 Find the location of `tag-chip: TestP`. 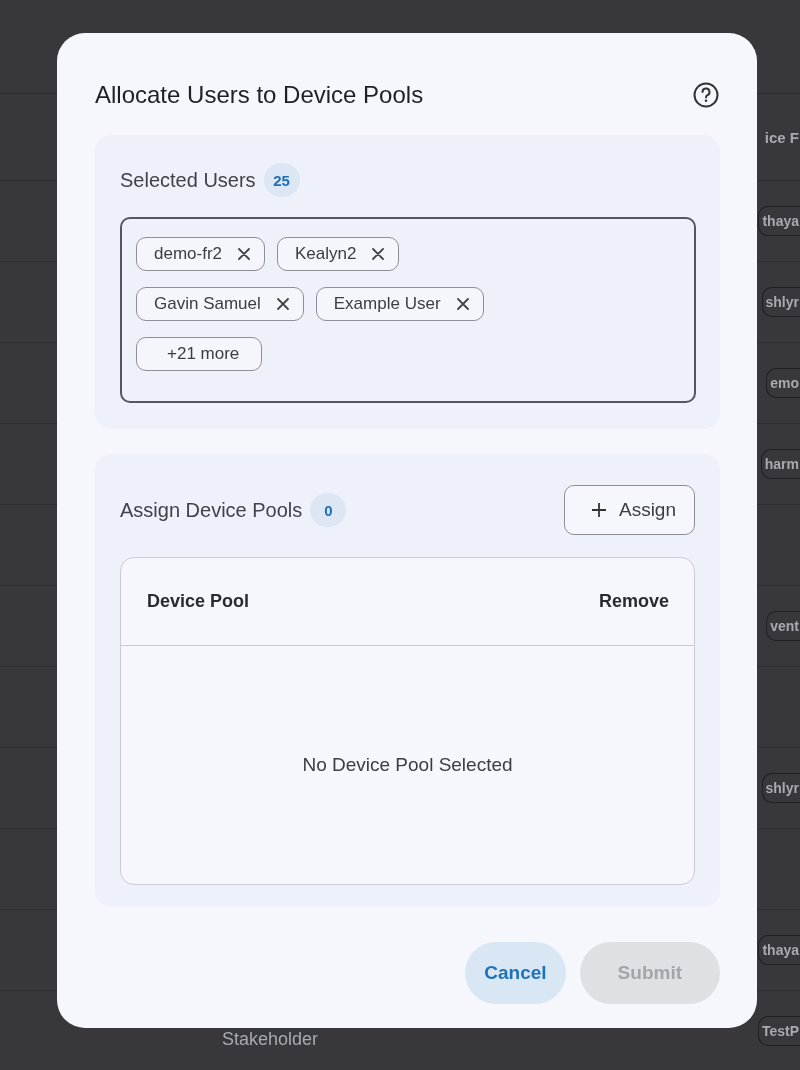

tag-chip: TestP is located at coordinates (778, 1031).